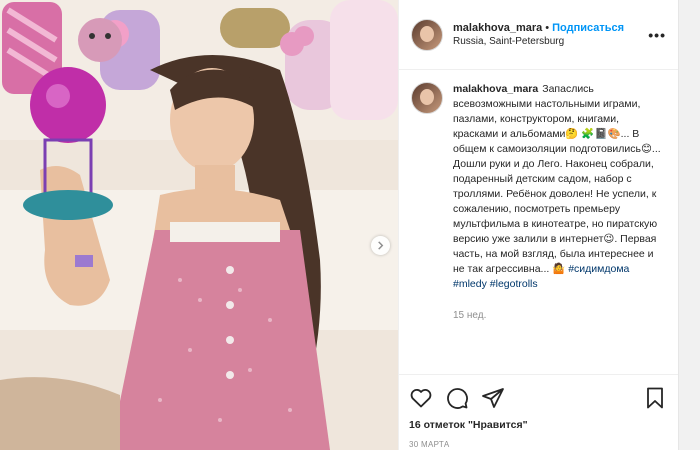  What do you see at coordinates (538, 41) in the screenshot?
I see `post-location: Russia, Saint-Petersburg` at bounding box center [538, 41].